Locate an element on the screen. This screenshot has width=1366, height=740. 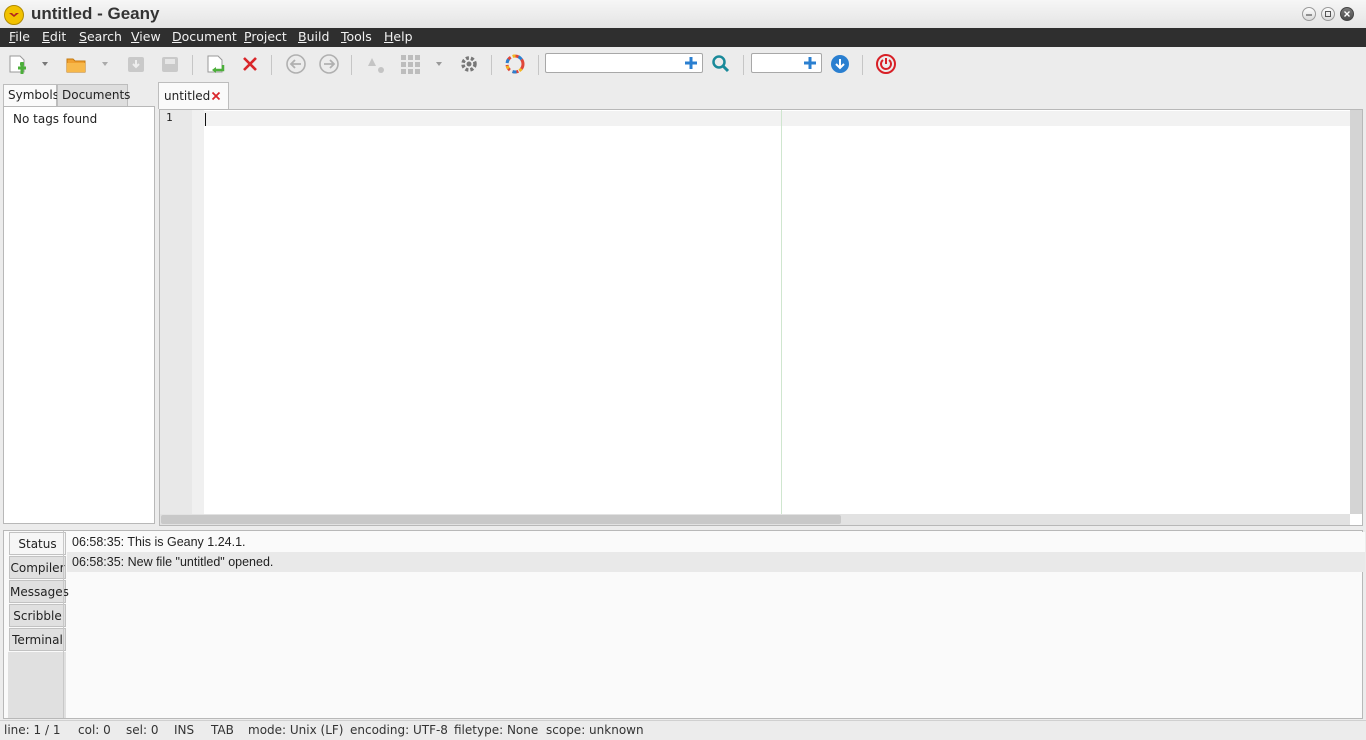
status-line: 06:58:35: New file "untitled" opened. is located at coordinates (716, 562).